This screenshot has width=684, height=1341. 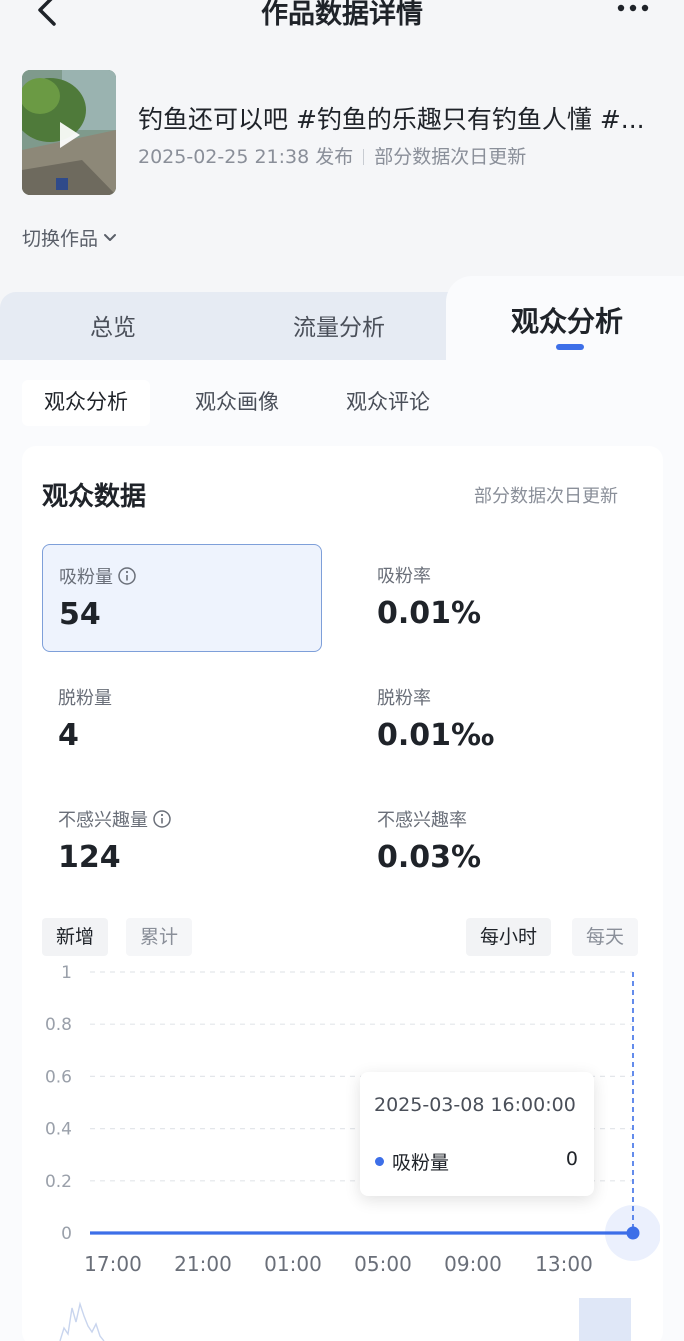 What do you see at coordinates (364, 157) in the screenshot?
I see `meta-divider` at bounding box center [364, 157].